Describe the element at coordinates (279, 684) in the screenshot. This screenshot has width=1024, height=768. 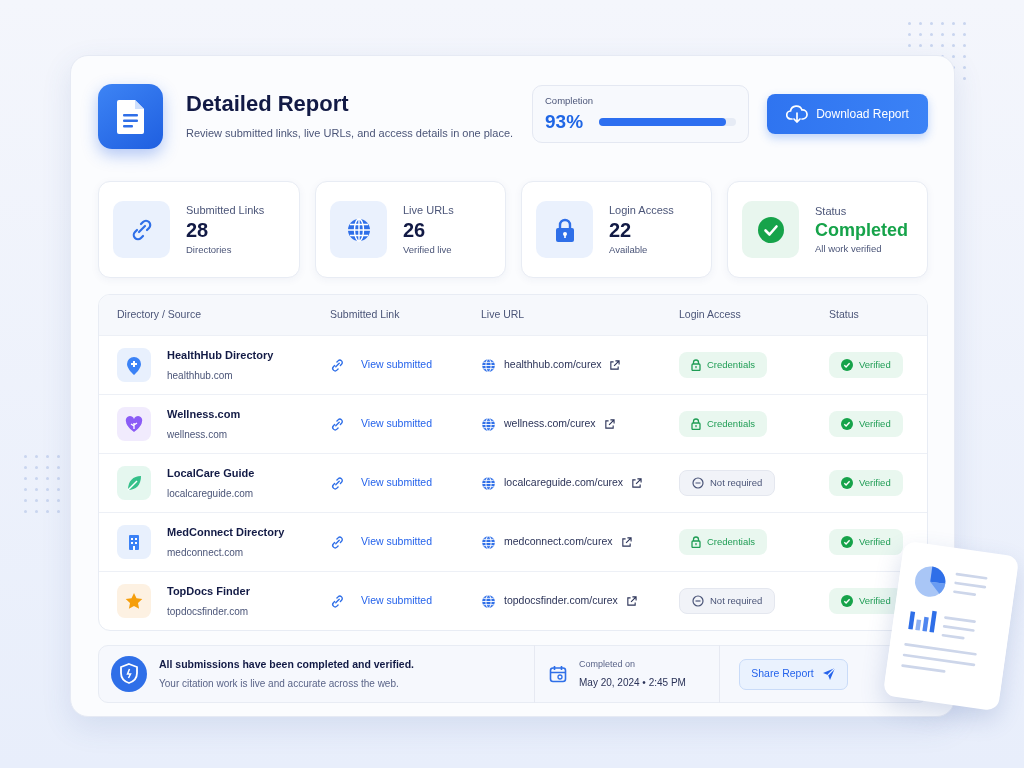
I see `summary-detail: Your citation work is live and accurate across the web.` at that location.